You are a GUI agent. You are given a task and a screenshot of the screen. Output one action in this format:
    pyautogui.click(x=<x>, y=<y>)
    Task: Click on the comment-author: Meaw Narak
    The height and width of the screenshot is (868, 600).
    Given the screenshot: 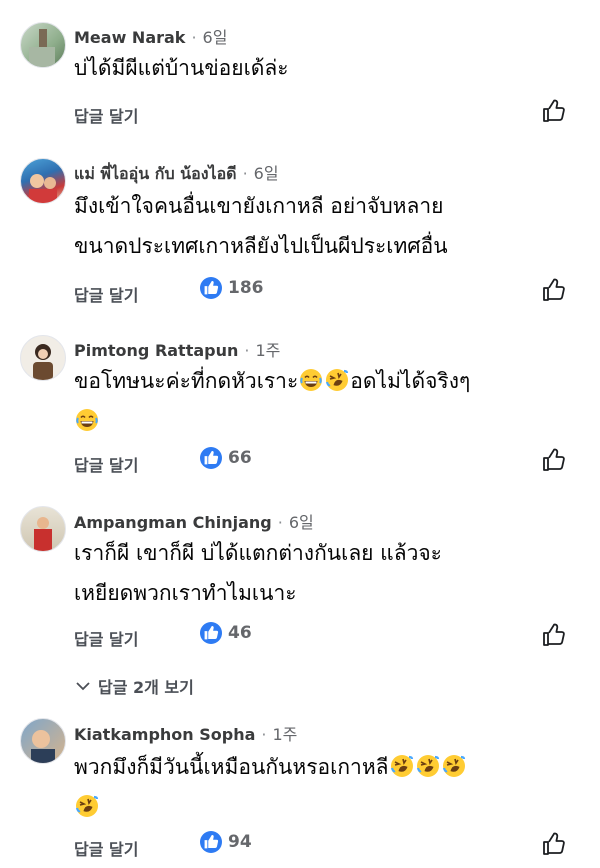 What is the action you would take?
    pyautogui.click(x=129, y=37)
    